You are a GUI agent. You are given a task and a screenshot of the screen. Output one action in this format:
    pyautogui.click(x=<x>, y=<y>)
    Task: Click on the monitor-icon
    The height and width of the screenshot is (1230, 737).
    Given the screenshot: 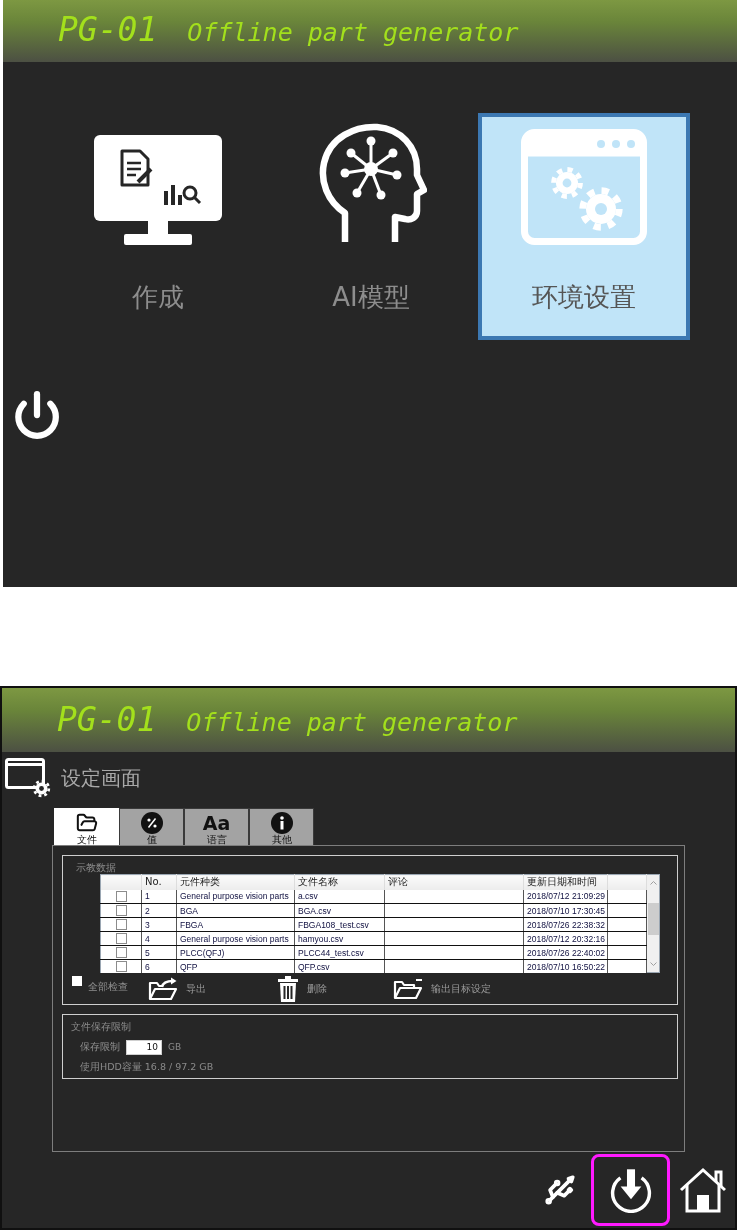 What is the action you would take?
    pyautogui.click(x=158, y=190)
    